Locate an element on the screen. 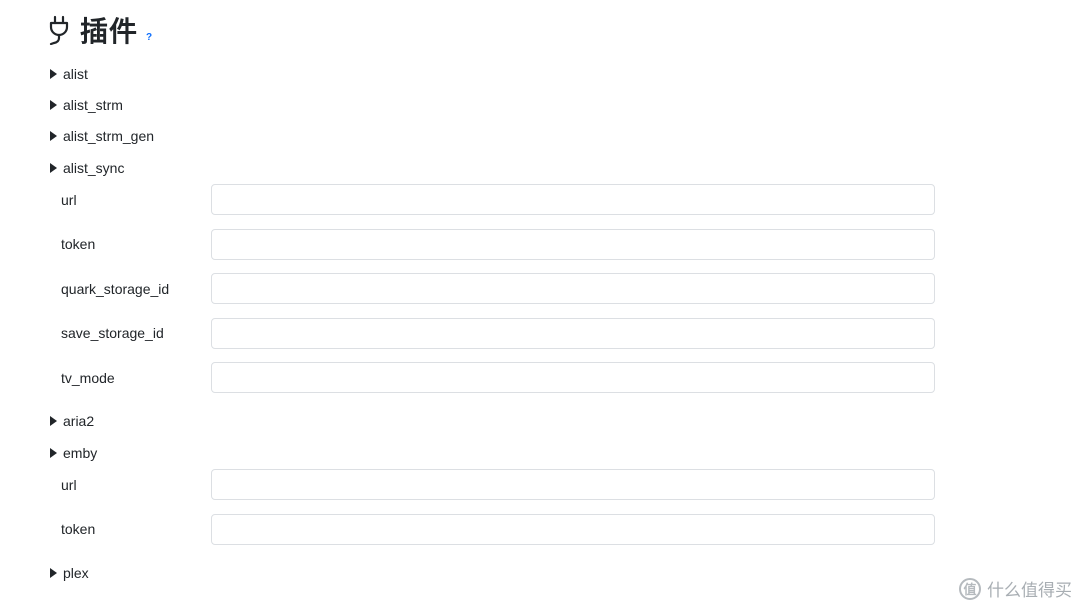 The width and height of the screenshot is (1080, 611). alist-sync-quark-storage-id-input is located at coordinates (573, 288).